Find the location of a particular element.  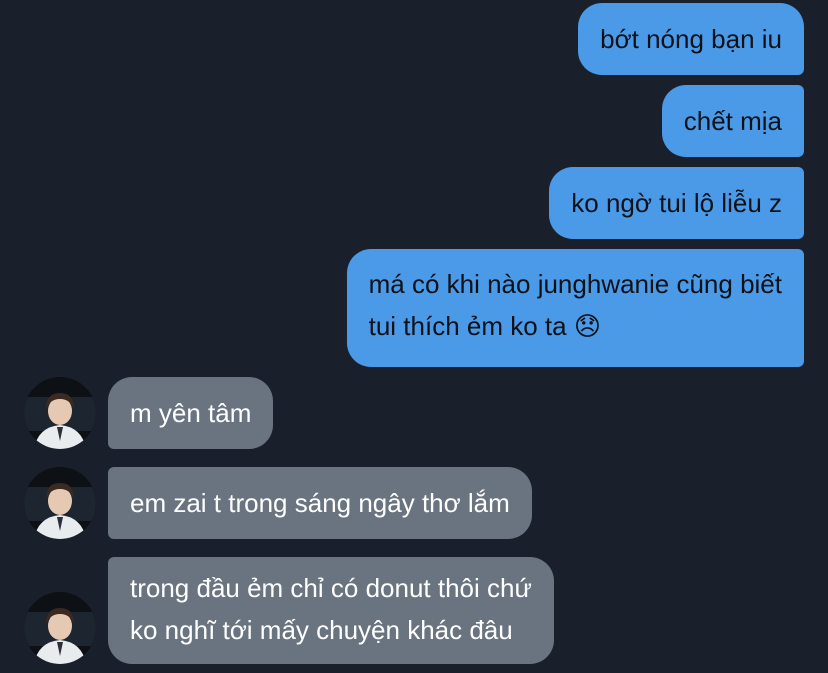

message-text: em zai t trong sáng ngây thơ lắm is located at coordinates (320, 503).